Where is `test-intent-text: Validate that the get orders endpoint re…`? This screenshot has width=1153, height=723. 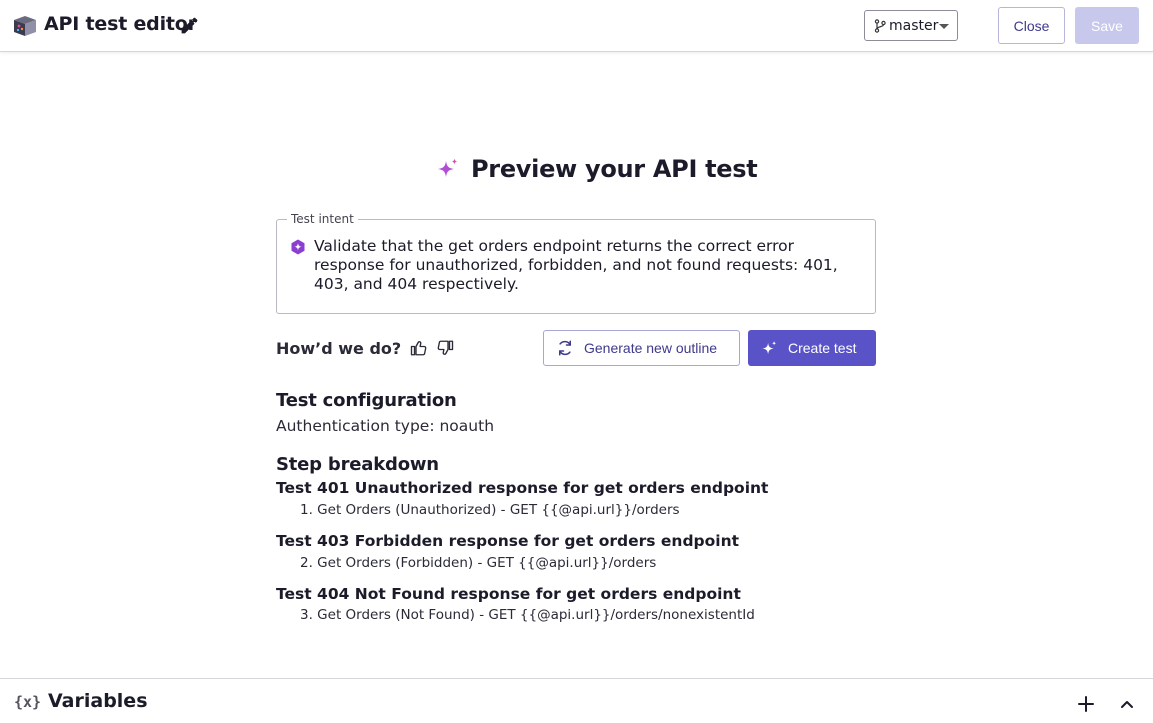
test-intent-text: Validate that the get orders endpoint re… is located at coordinates (576, 265).